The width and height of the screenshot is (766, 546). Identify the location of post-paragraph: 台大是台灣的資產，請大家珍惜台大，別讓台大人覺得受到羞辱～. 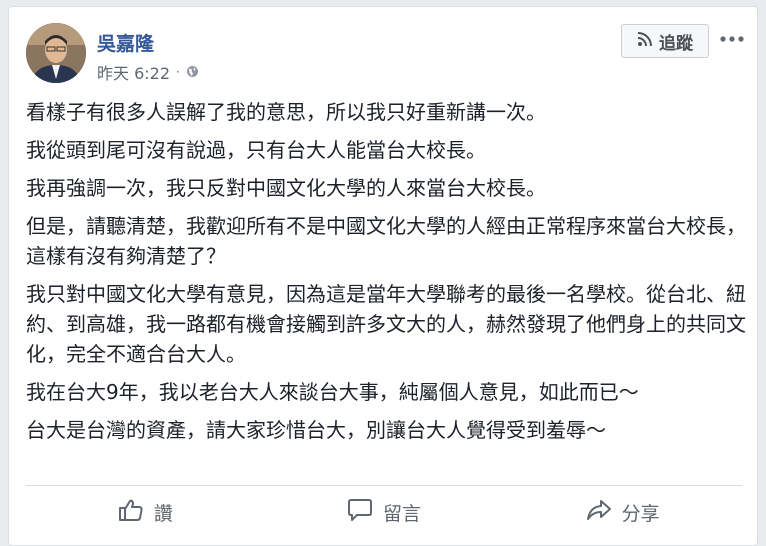
(316, 430).